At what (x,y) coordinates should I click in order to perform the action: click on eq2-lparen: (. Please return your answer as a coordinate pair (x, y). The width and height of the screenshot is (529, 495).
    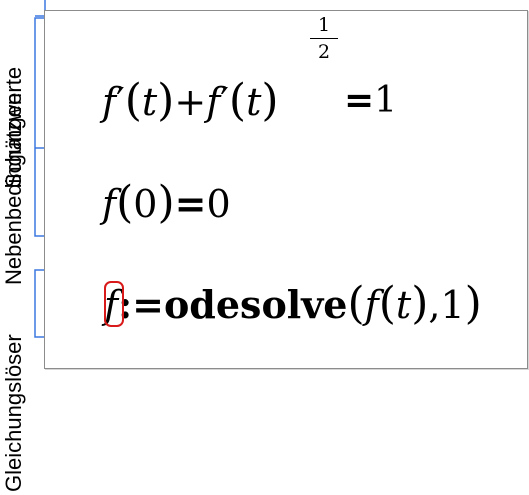
    Looking at the image, I should click on (125, 202).